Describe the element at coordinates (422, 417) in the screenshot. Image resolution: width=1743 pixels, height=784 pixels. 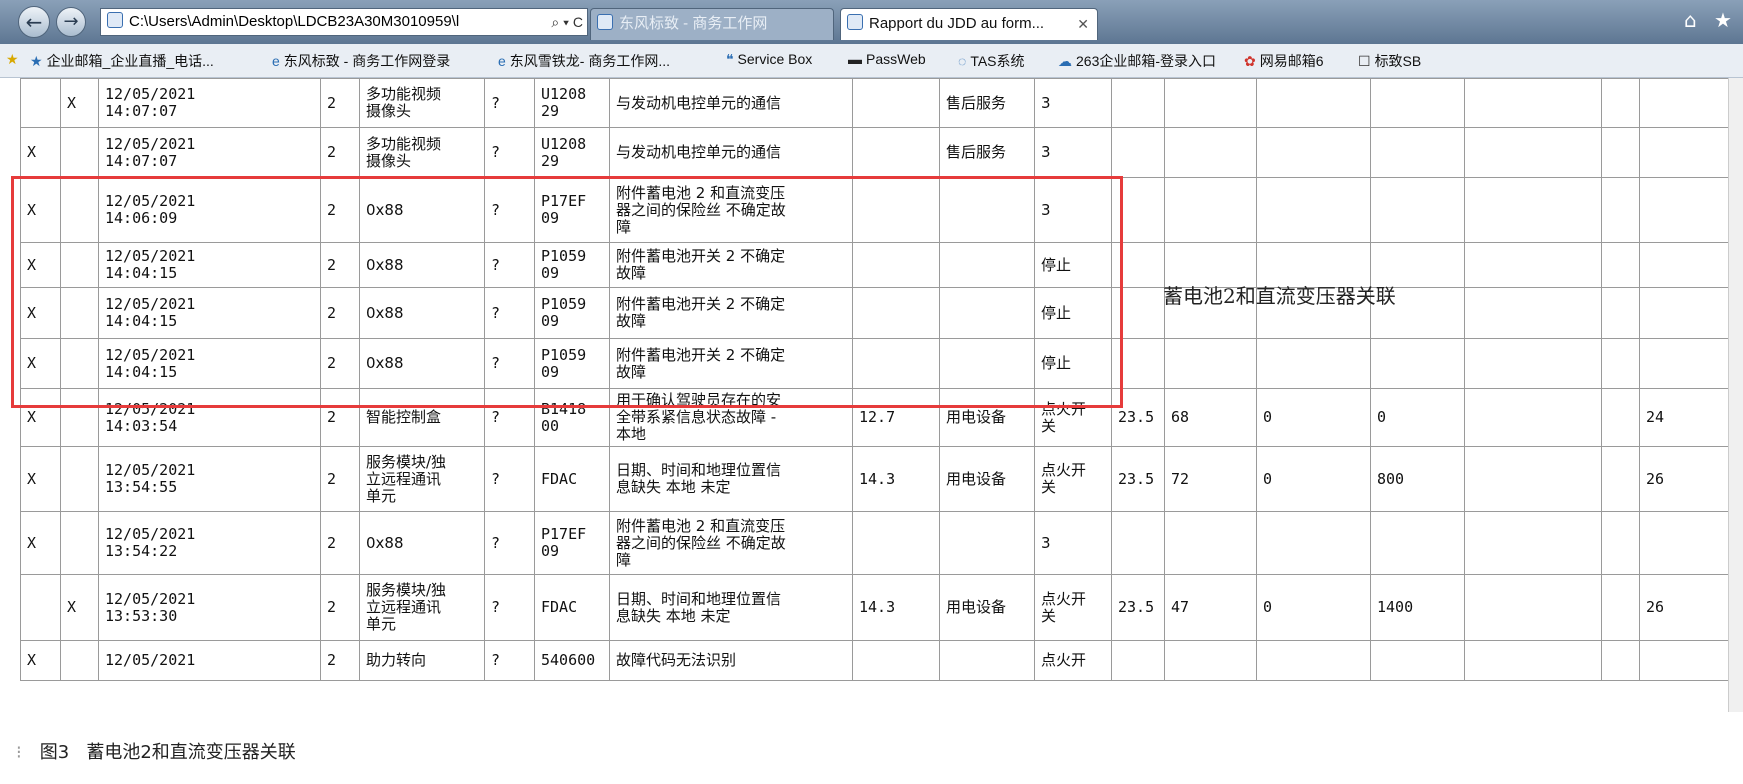
I see `cell-module: 智能控制盒` at that location.